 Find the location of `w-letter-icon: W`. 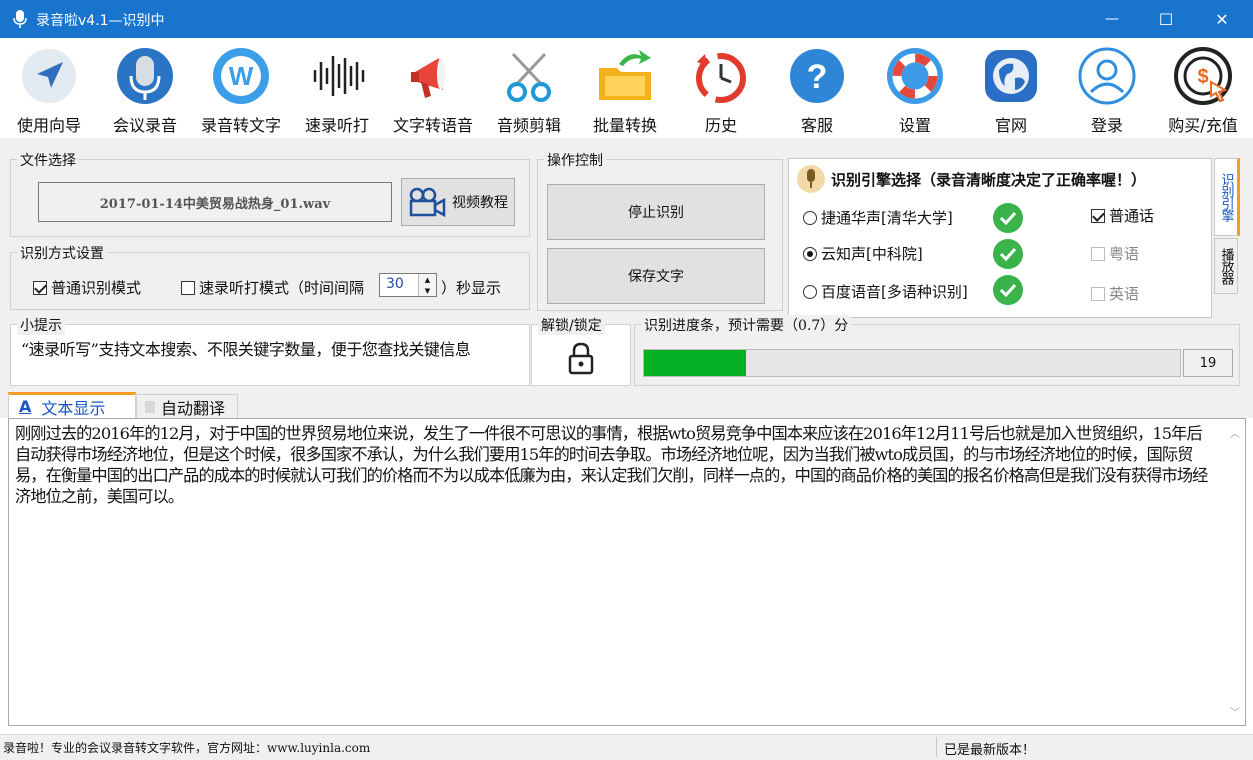

w-letter-icon: W is located at coordinates (241, 76).